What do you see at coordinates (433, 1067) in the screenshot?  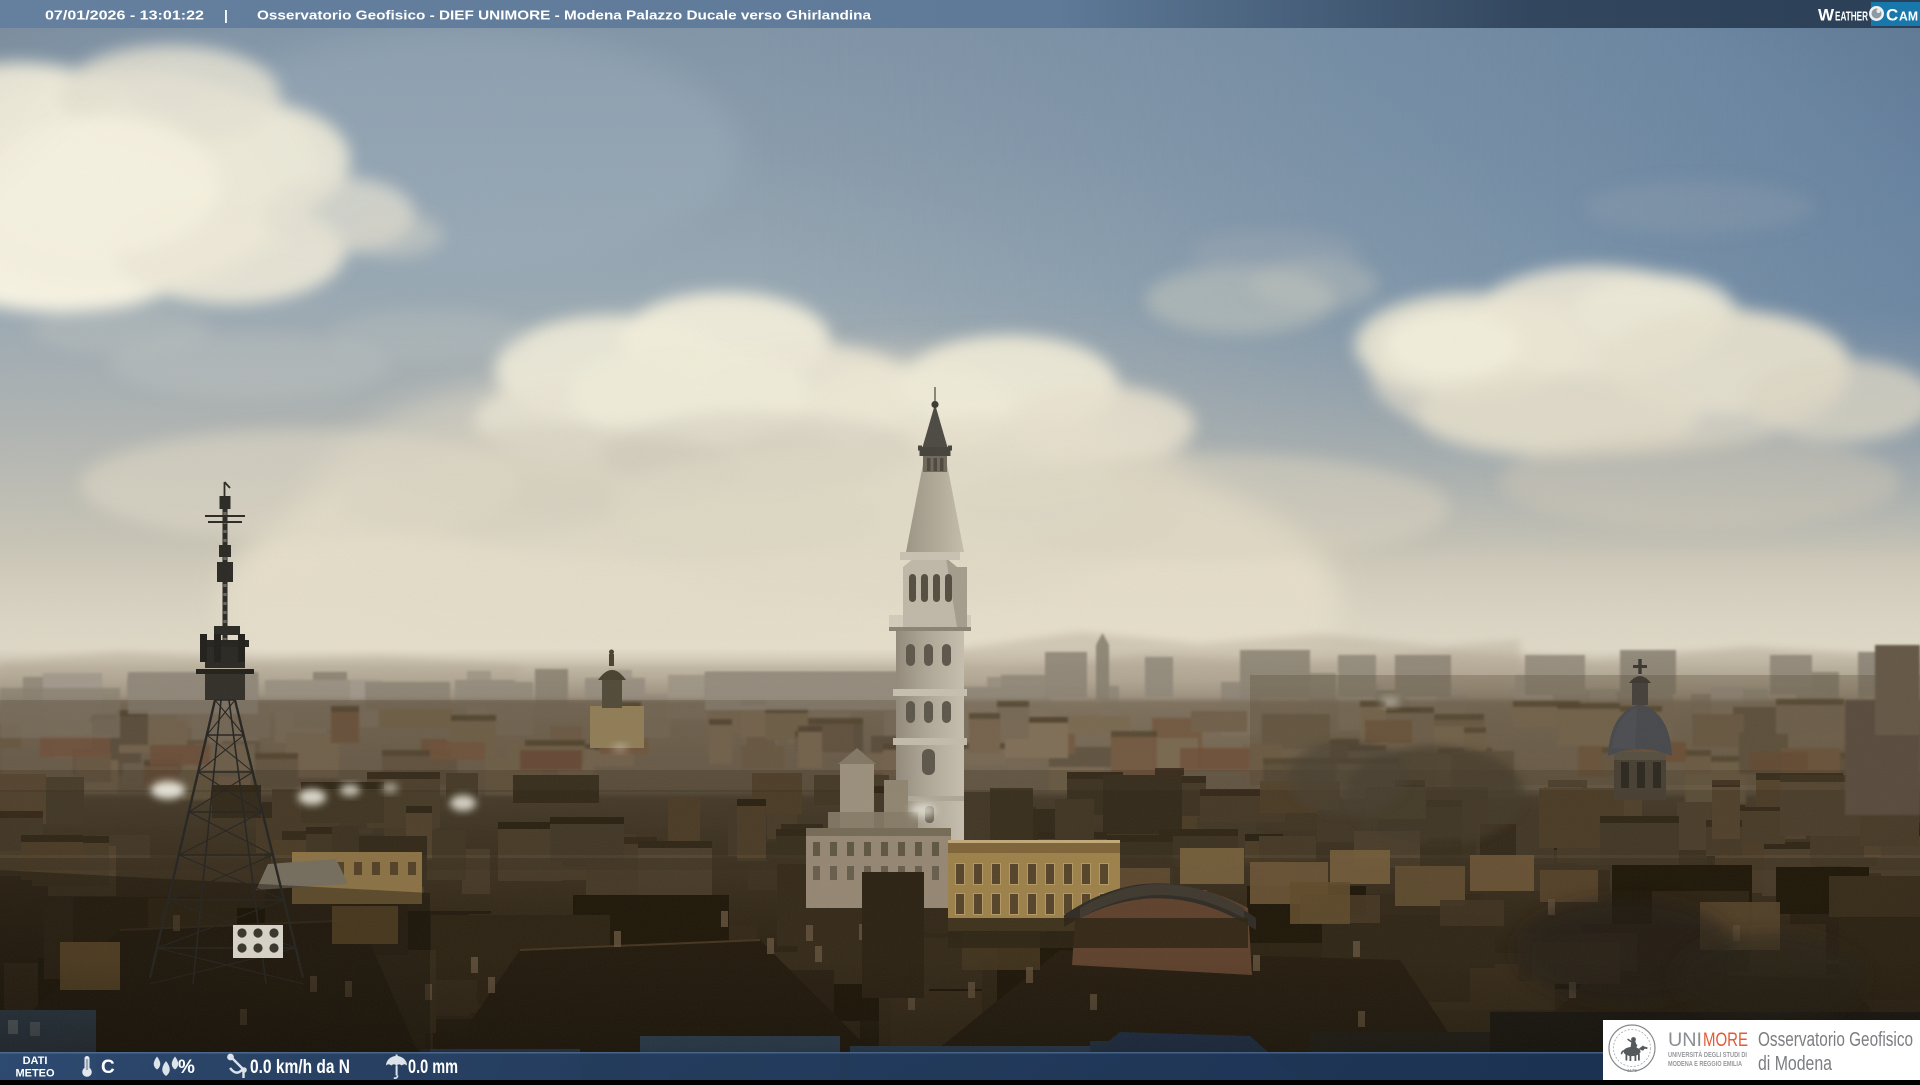 I see `svg-text: 0.0 mm` at bounding box center [433, 1067].